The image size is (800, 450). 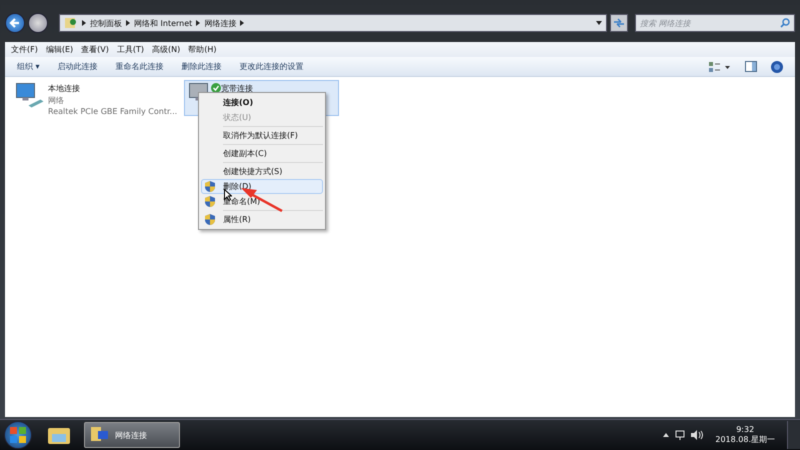 What do you see at coordinates (163, 23) in the screenshot?
I see `breadcrumb: 网络和 Internet` at bounding box center [163, 23].